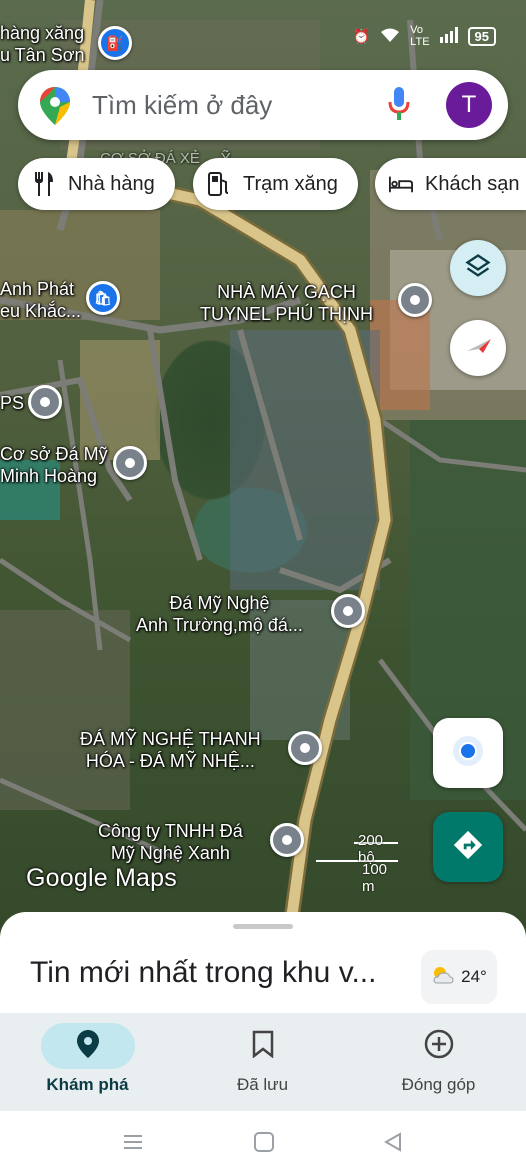  What do you see at coordinates (448, 36) in the screenshot?
I see `signal-icon` at bounding box center [448, 36].